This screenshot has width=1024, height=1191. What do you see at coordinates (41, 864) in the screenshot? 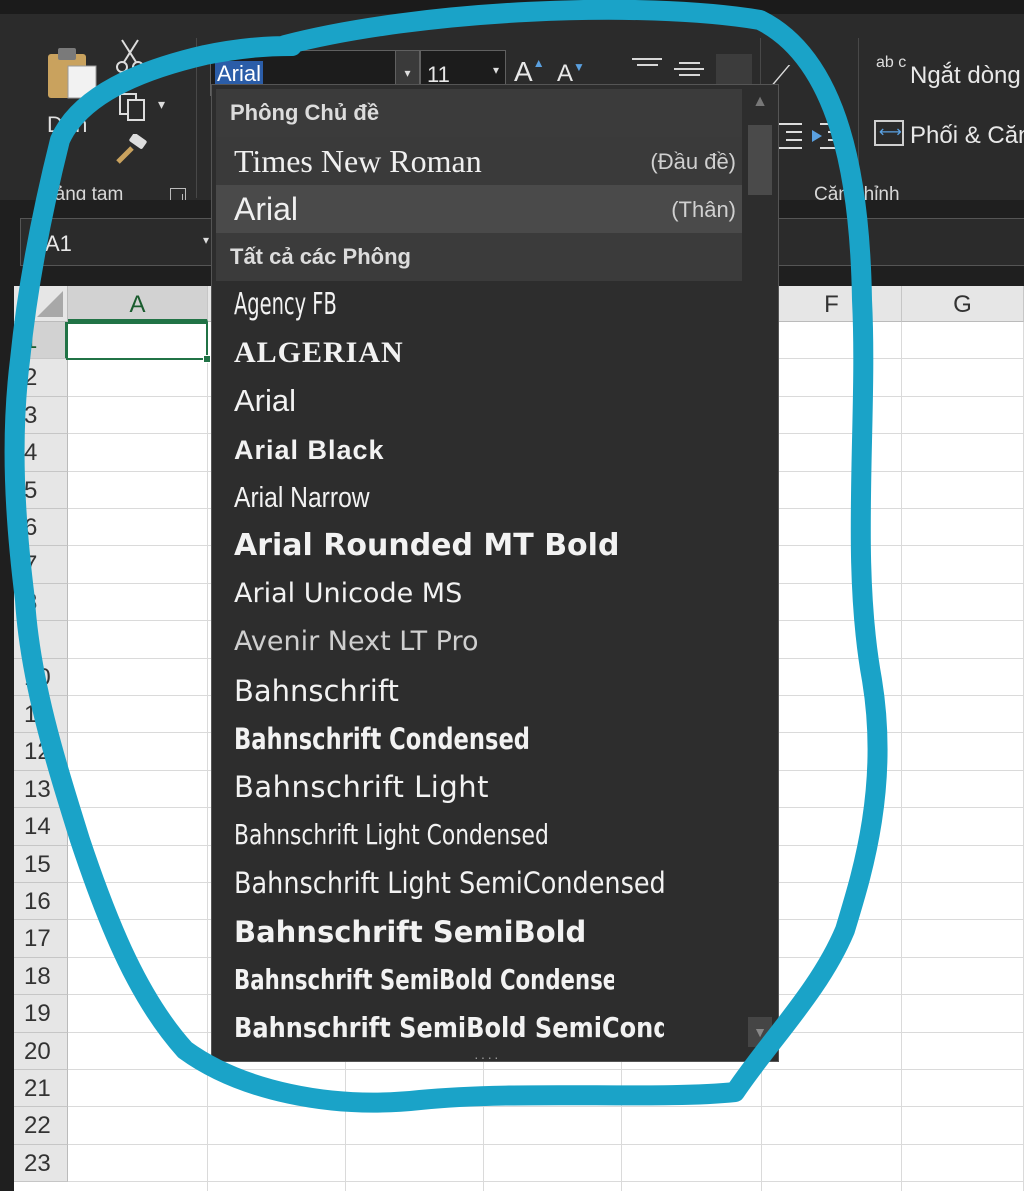
I see `row-header-15: 15` at bounding box center [41, 864].